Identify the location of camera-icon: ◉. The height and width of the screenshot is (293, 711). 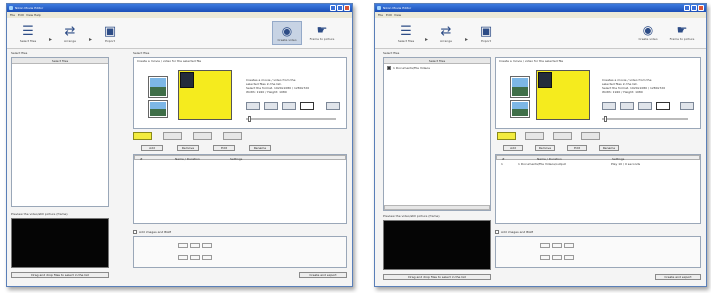
(287, 31).